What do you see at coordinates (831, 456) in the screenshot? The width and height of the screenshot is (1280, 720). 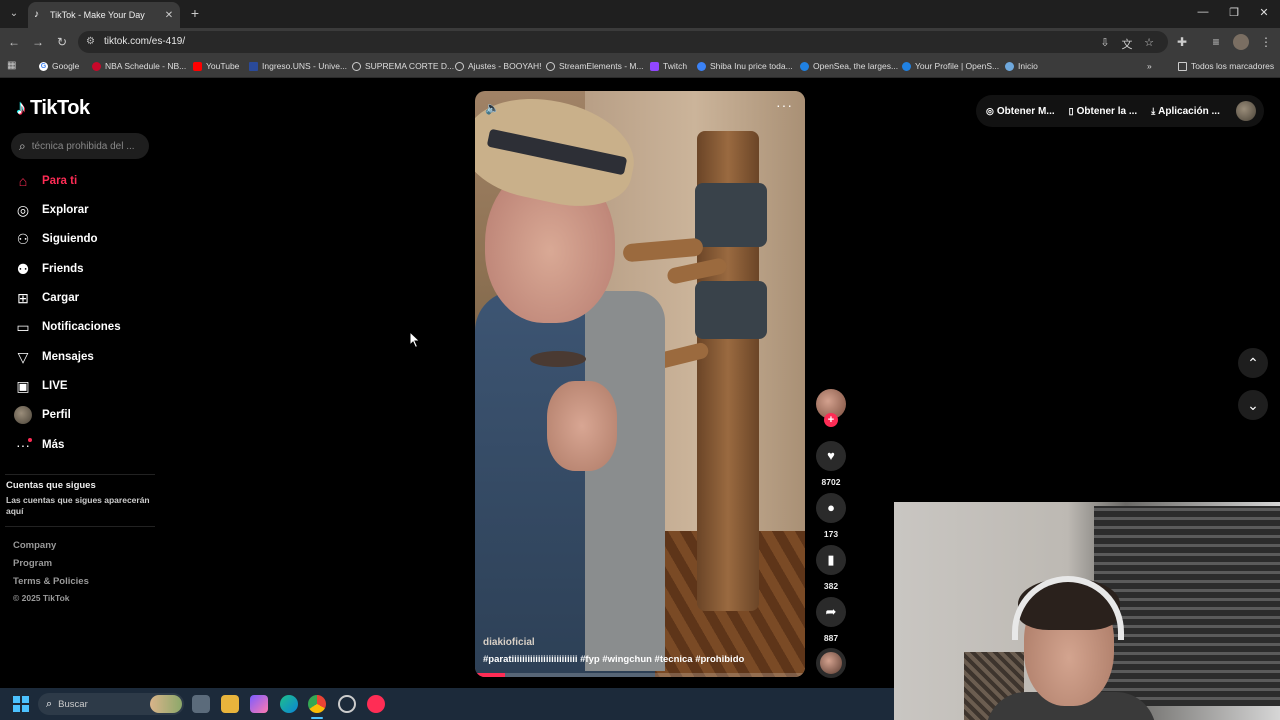 I see `heart-icon: ♥` at bounding box center [831, 456].